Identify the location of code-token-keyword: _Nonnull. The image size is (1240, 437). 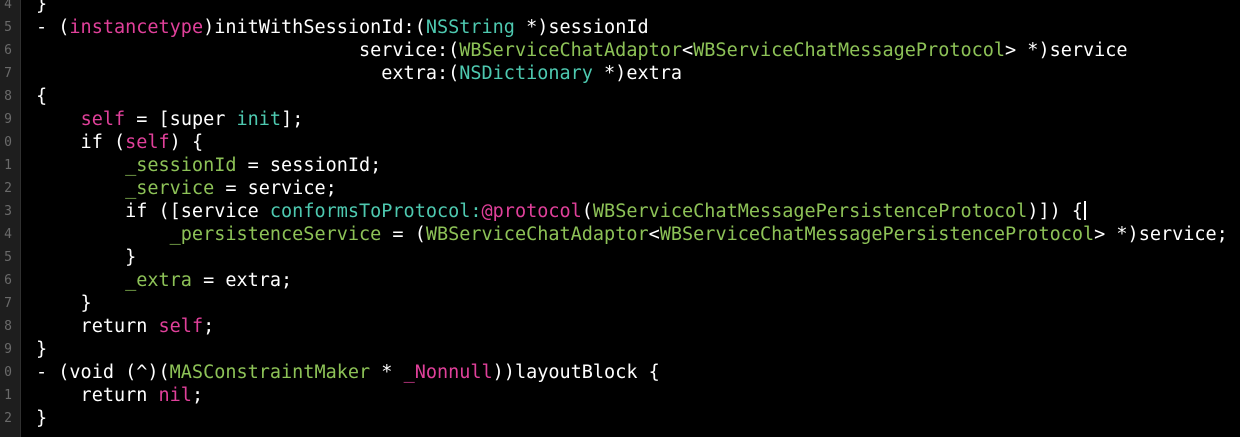
(448, 372).